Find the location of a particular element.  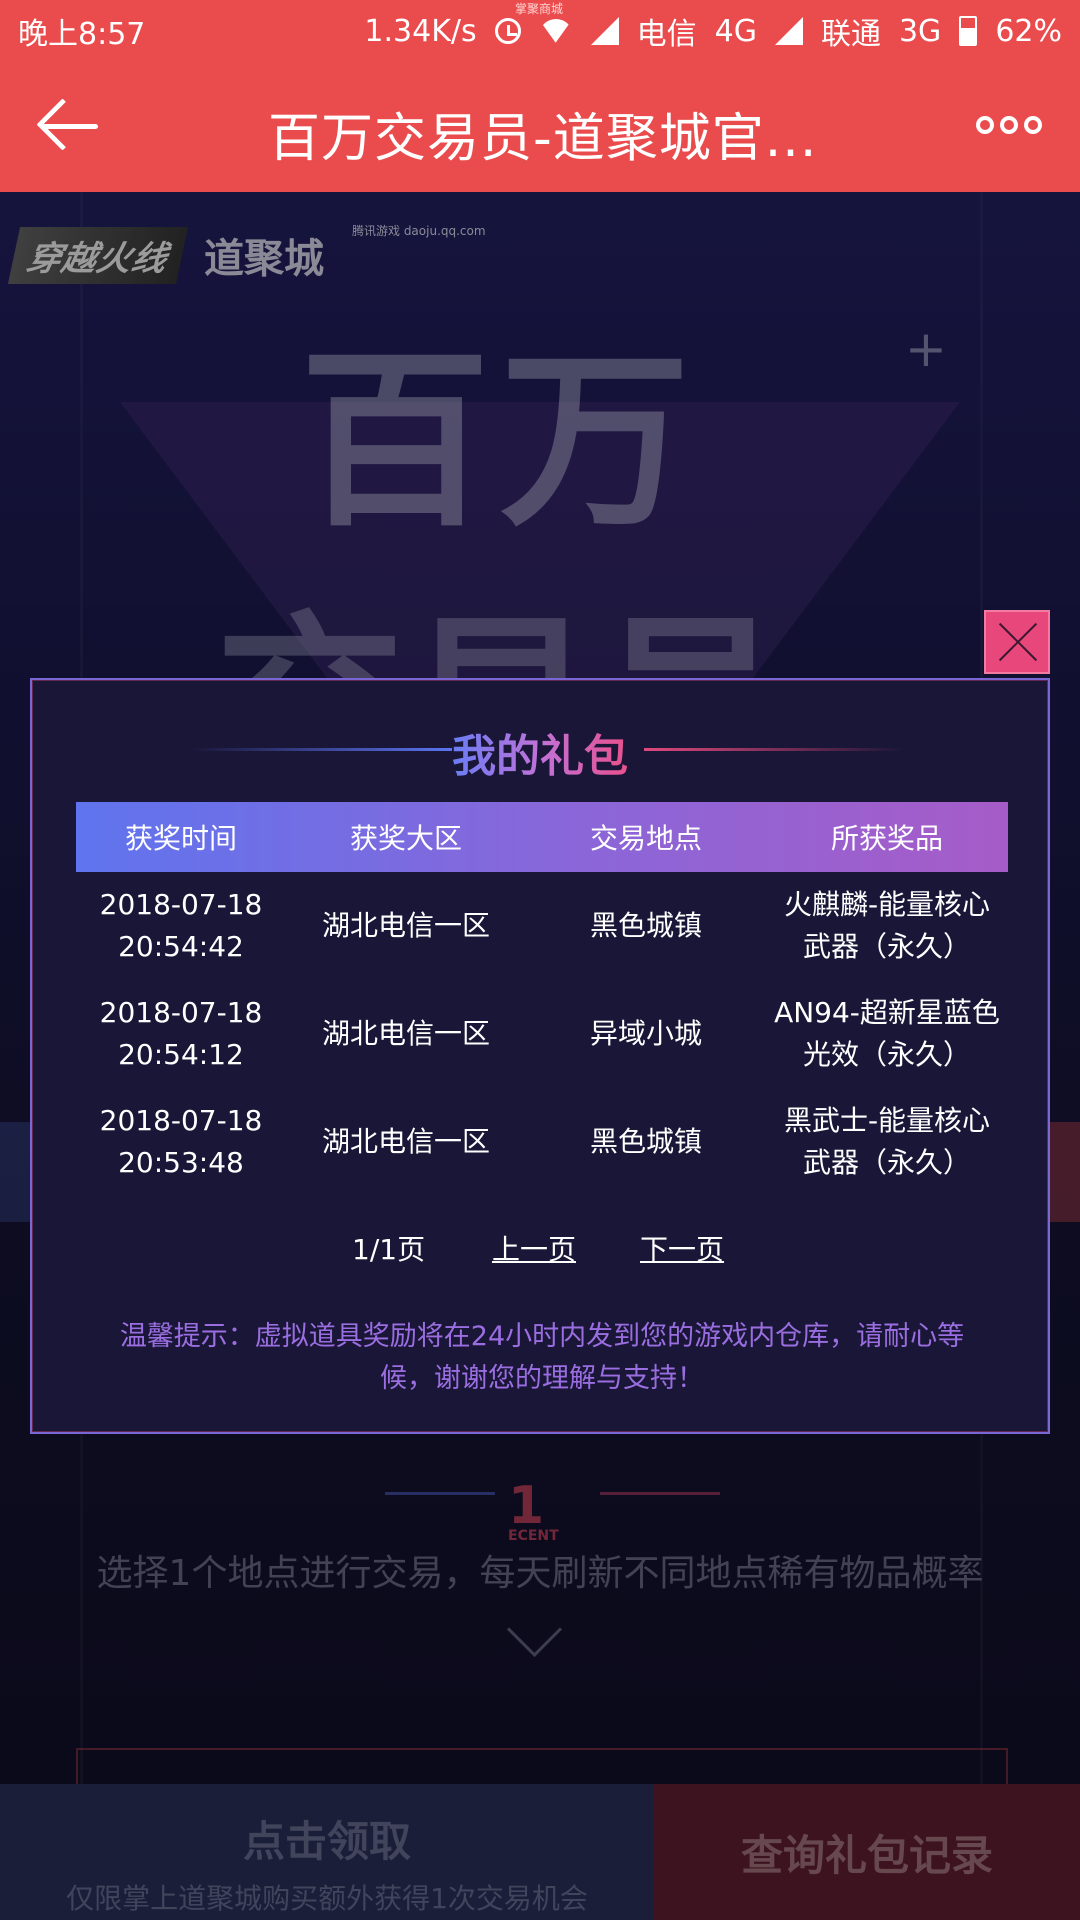

status-battery: 62% is located at coordinates (1028, 31).